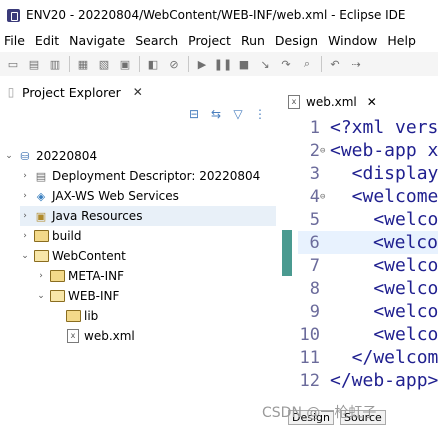  Describe the element at coordinates (174, 64) in the screenshot. I see `skip-breakpoints-icon: ⊘` at that location.